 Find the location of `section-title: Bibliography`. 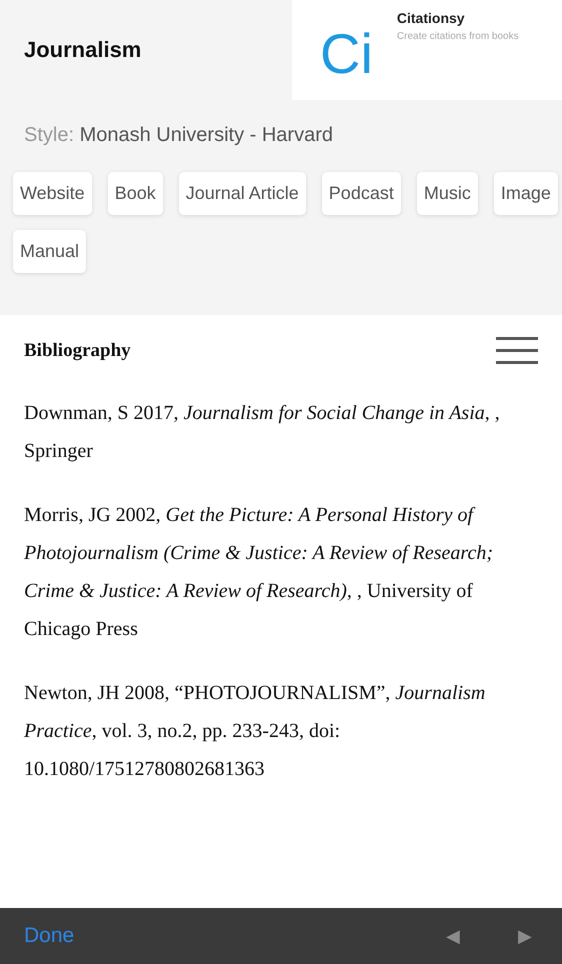

section-title: Bibliography is located at coordinates (77, 351).